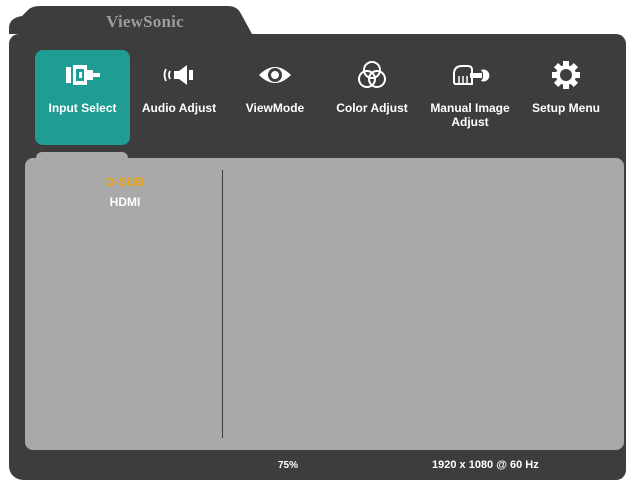 Image resolution: width=627 pixels, height=481 pixels. I want to click on menu-item-label: ViewMode, so click(275, 108).